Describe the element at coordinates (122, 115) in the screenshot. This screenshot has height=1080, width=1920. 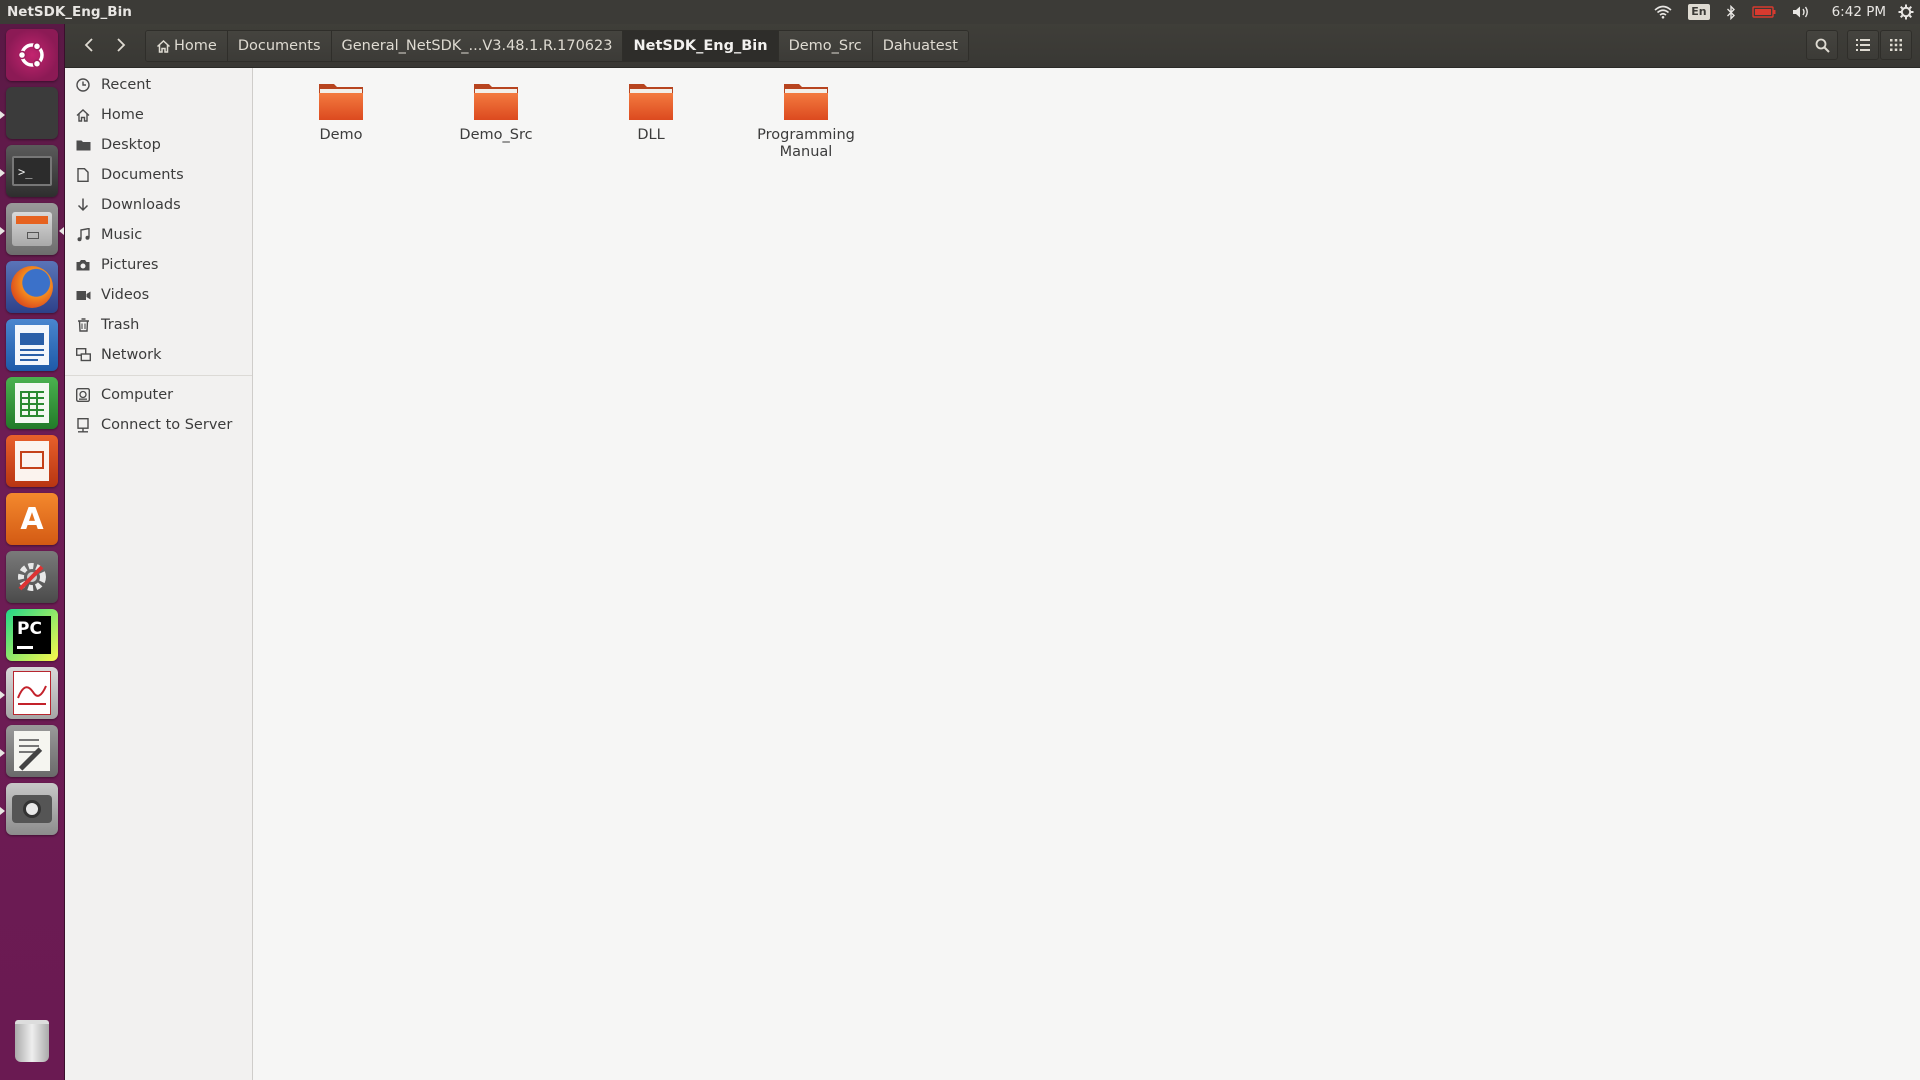
I see `sidebar-item-label: Home` at that location.